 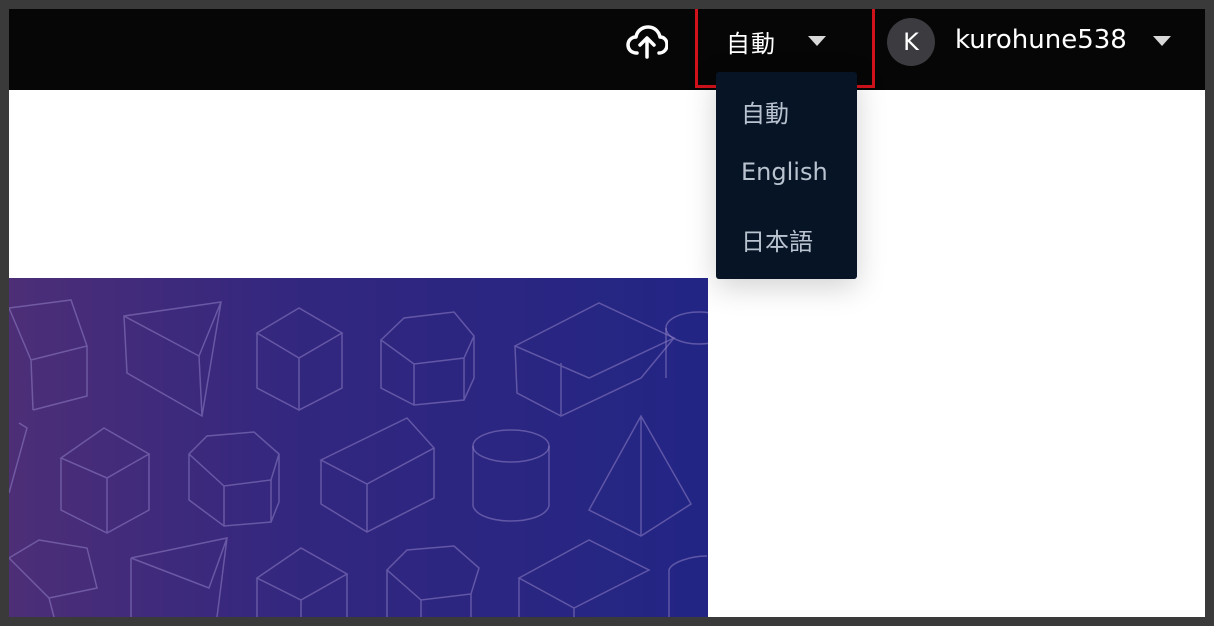 I want to click on language-option-english: English, so click(x=784, y=172).